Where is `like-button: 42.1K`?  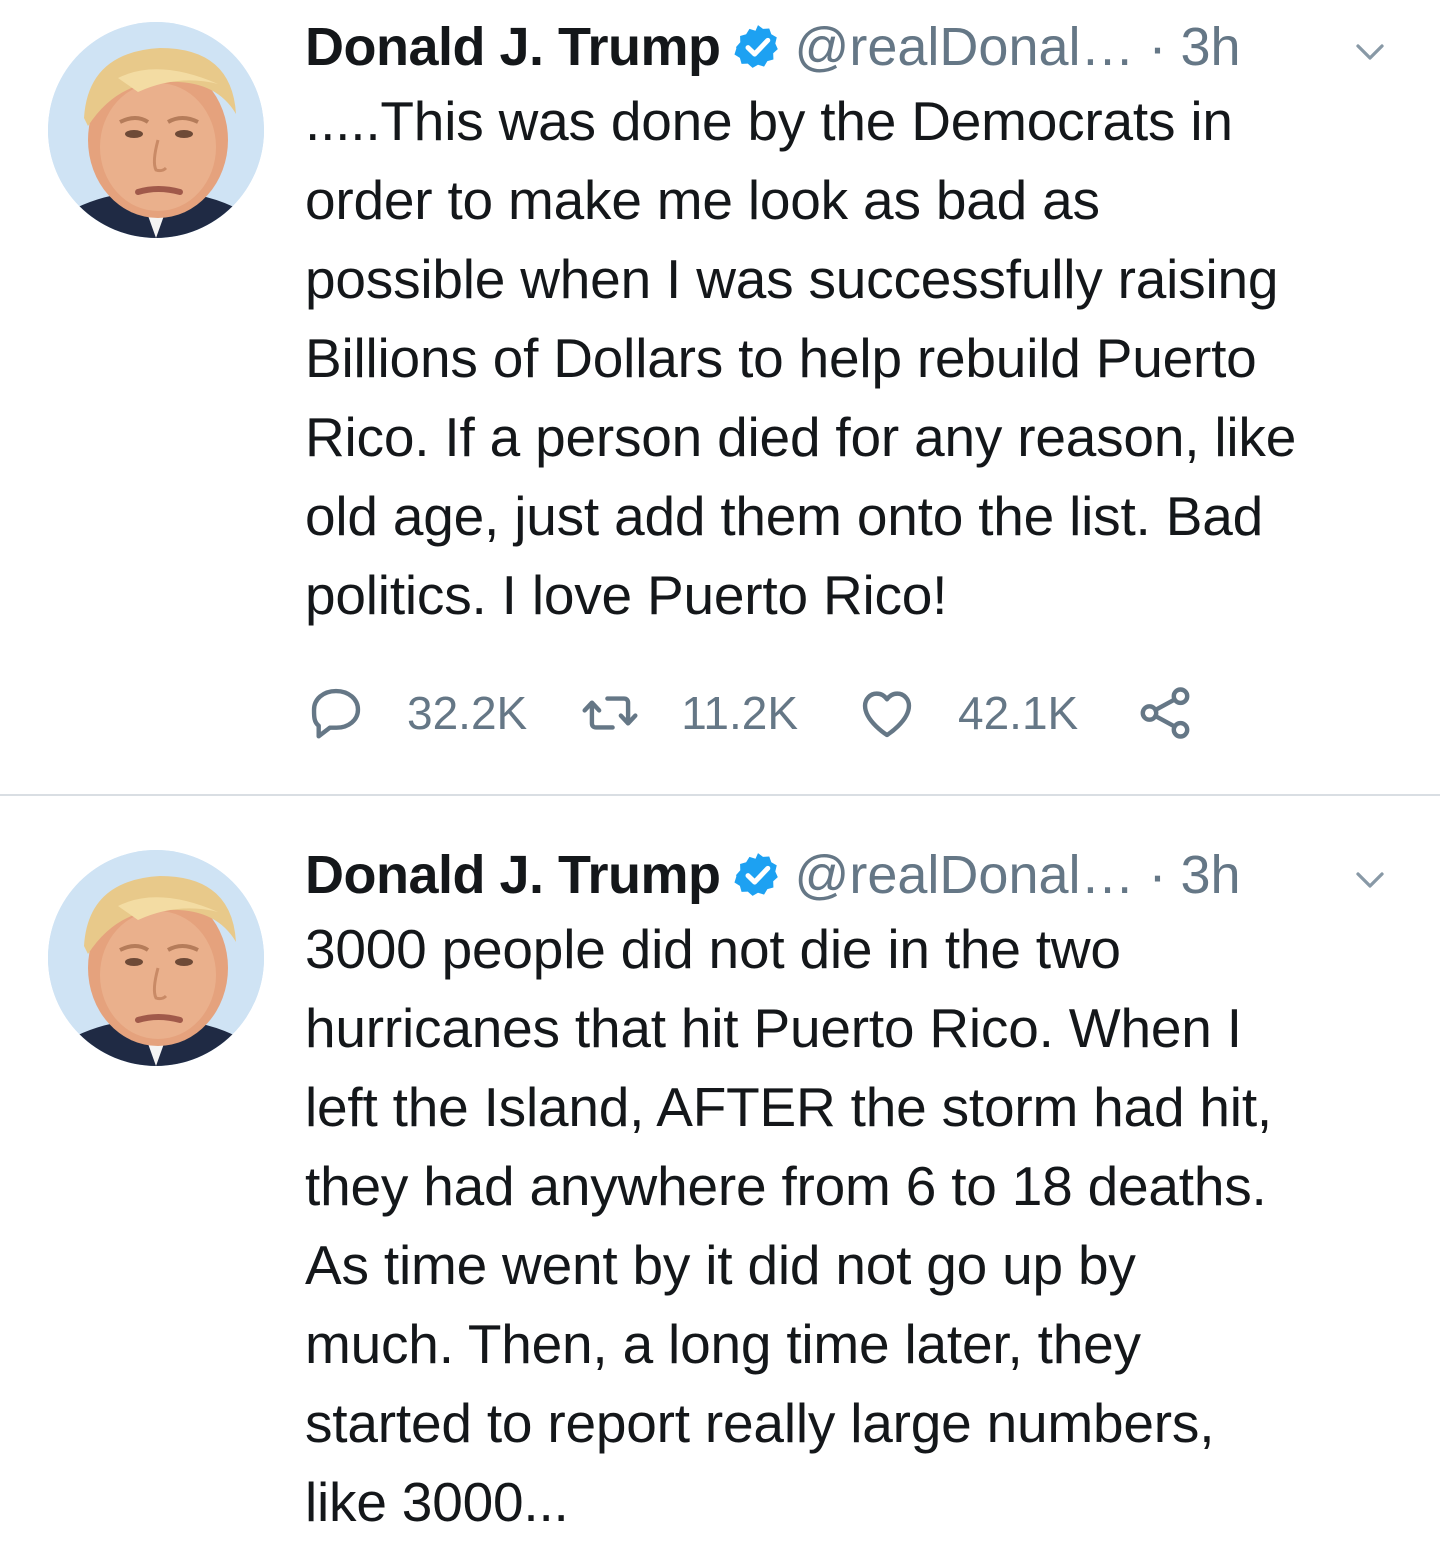 like-button: 42.1K is located at coordinates (967, 713).